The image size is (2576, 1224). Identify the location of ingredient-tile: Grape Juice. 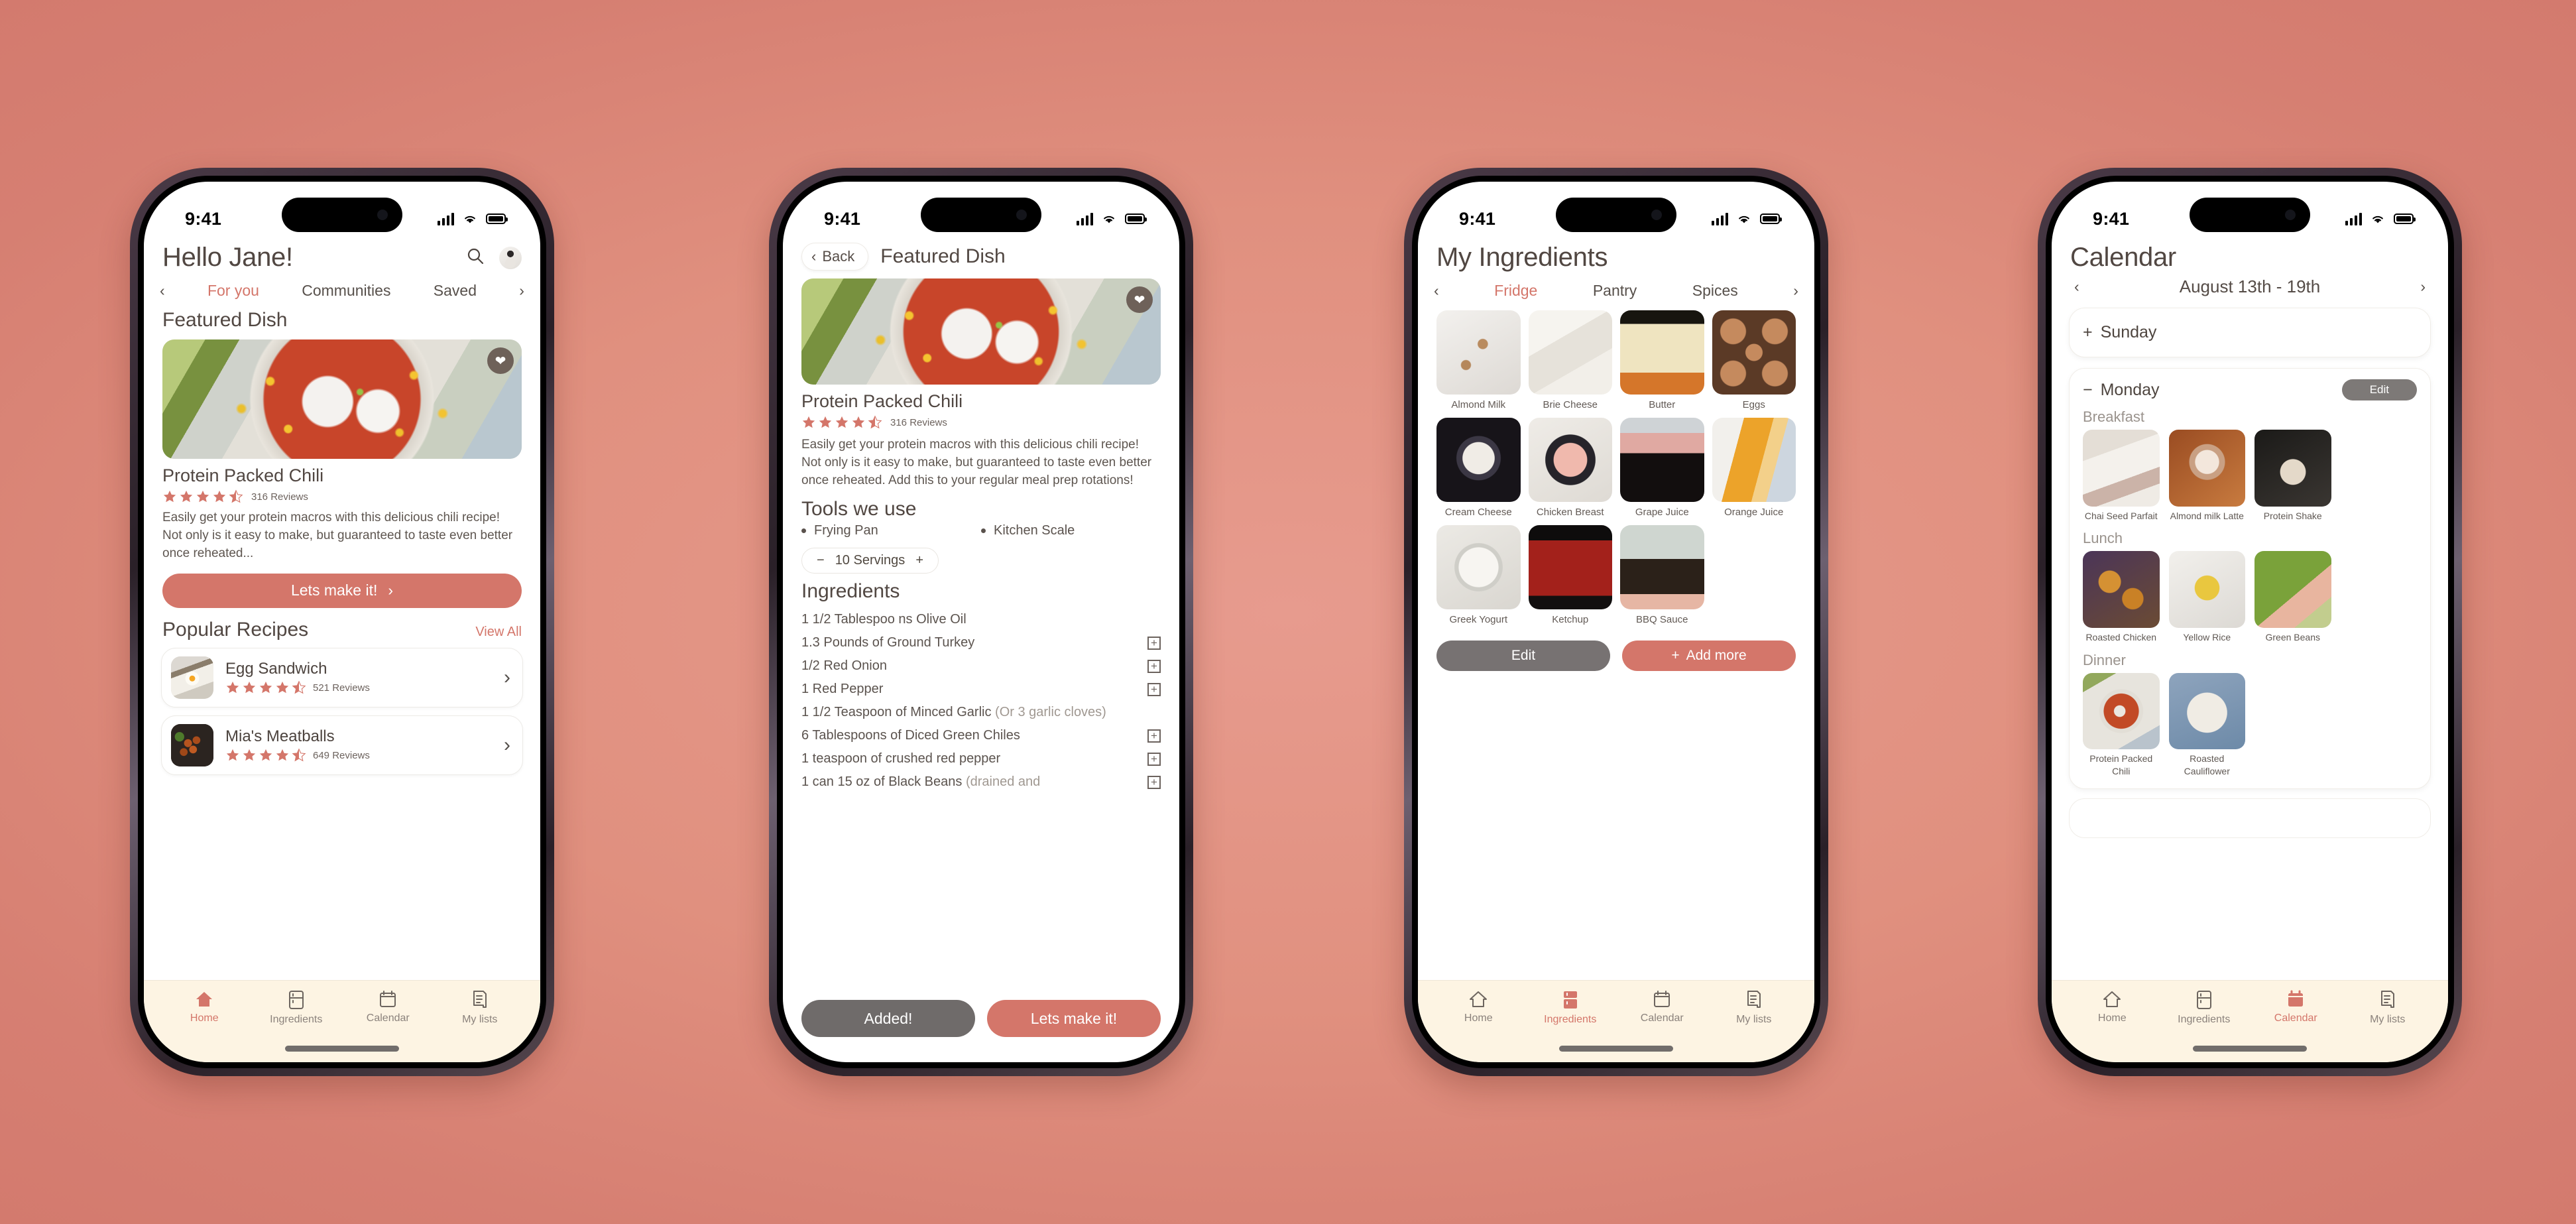
(1662, 468).